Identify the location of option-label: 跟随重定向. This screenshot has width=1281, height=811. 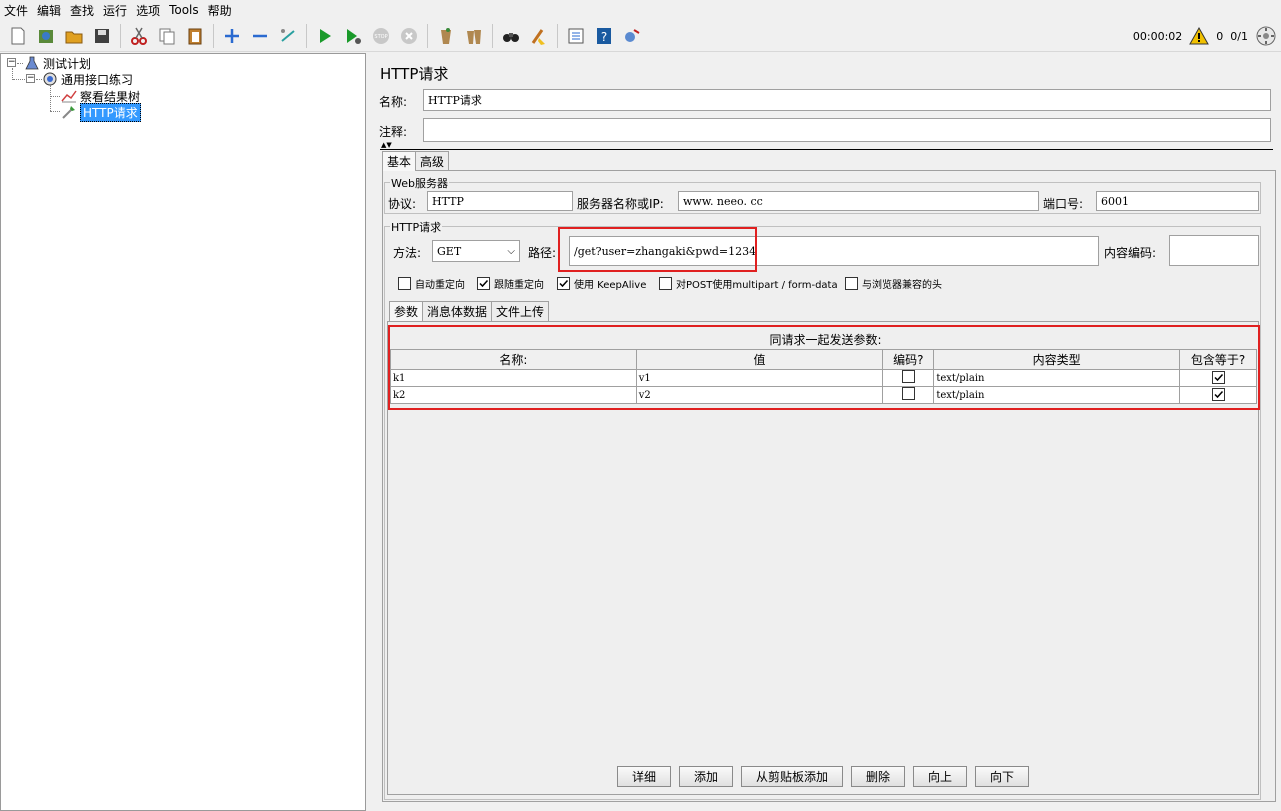
(519, 285).